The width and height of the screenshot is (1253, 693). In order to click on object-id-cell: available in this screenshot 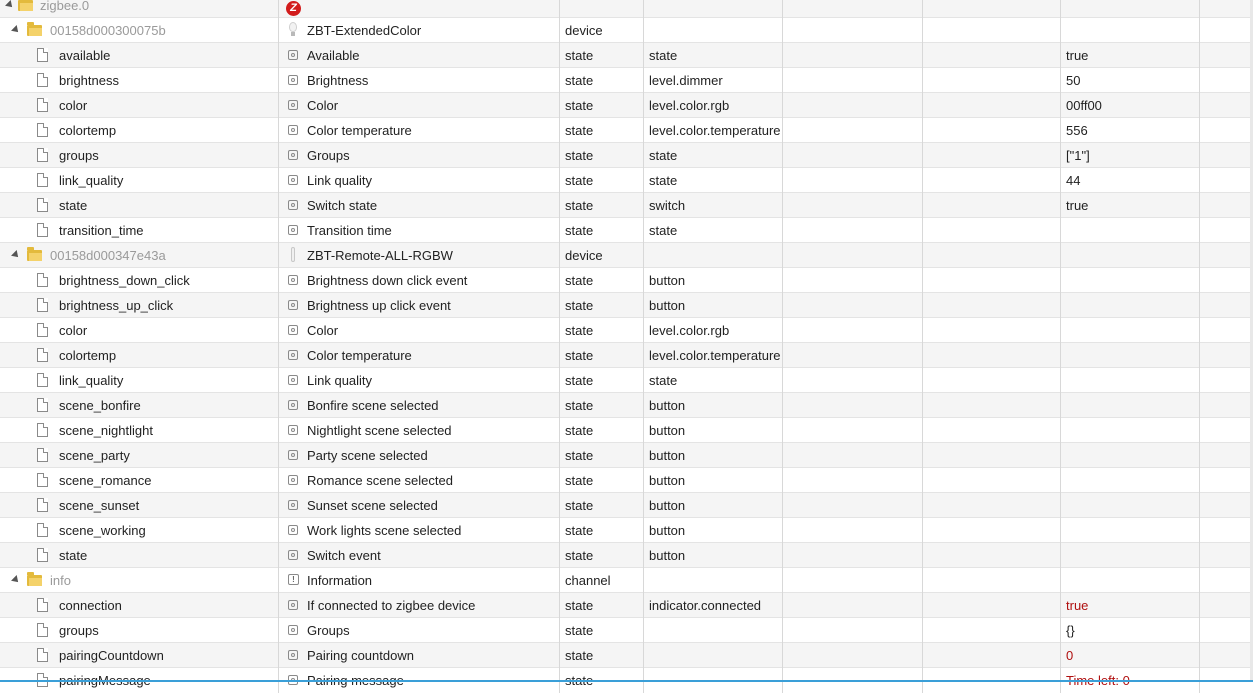, I will do `click(139, 55)`.